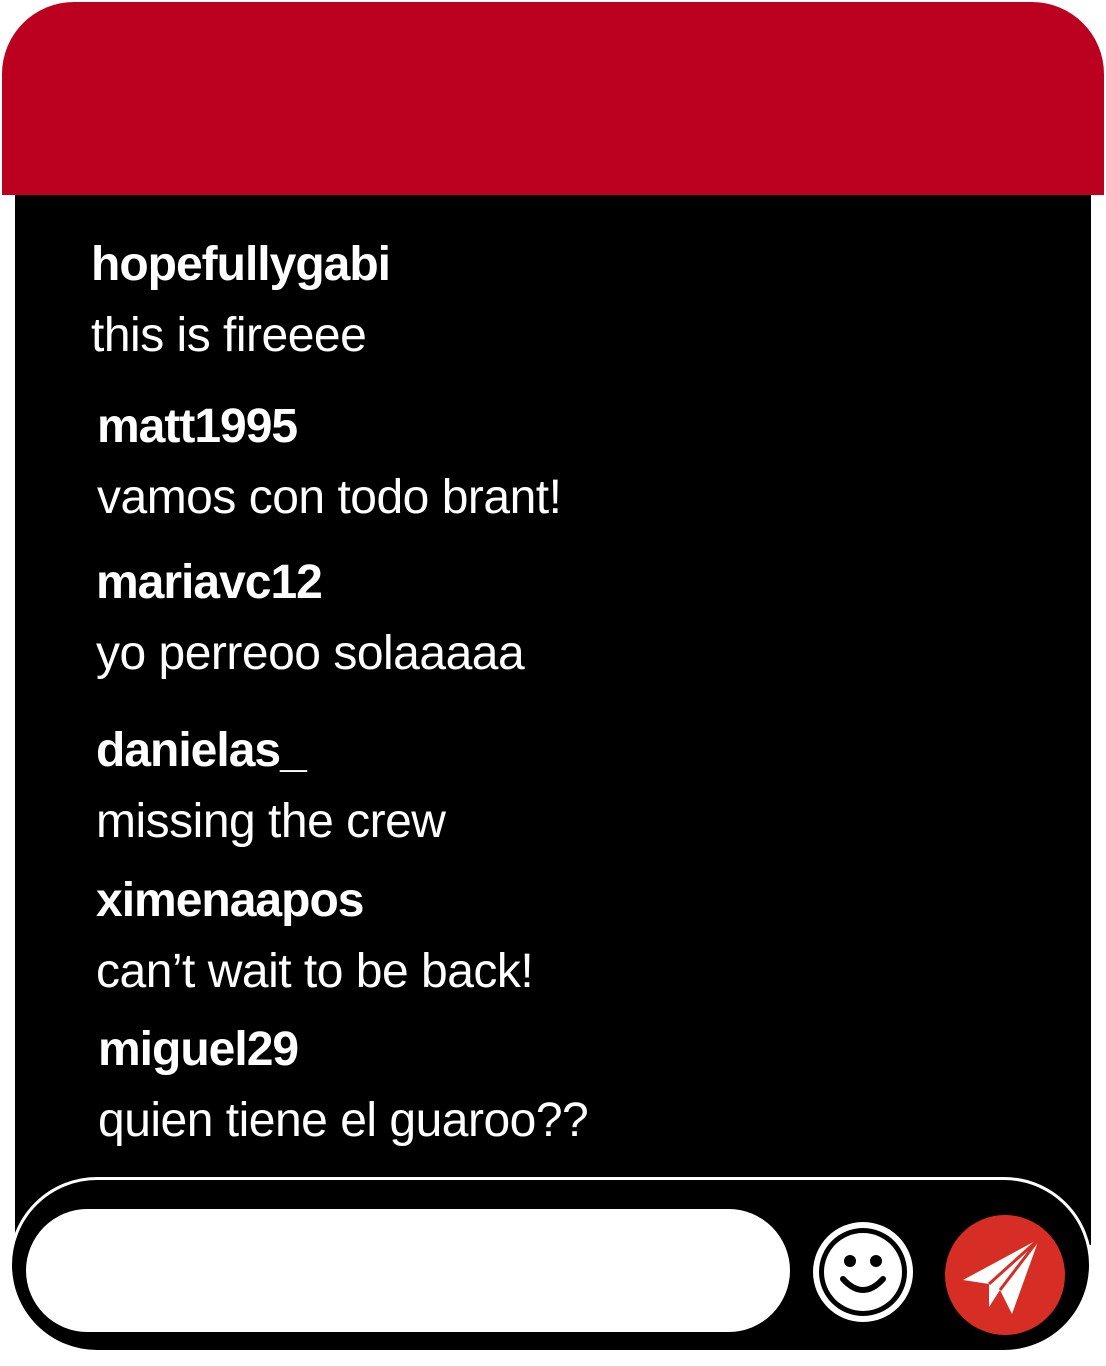  I want to click on paper-plane-icon, so click(1005, 1275).